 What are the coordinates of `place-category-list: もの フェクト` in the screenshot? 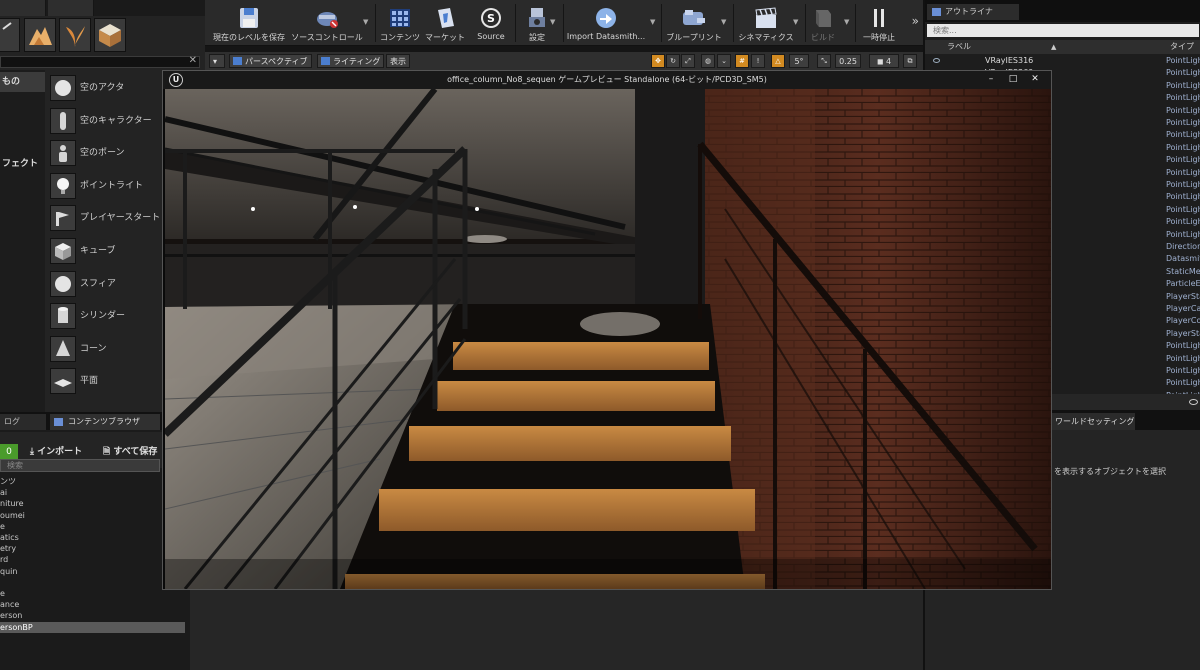 It's located at (22, 241).